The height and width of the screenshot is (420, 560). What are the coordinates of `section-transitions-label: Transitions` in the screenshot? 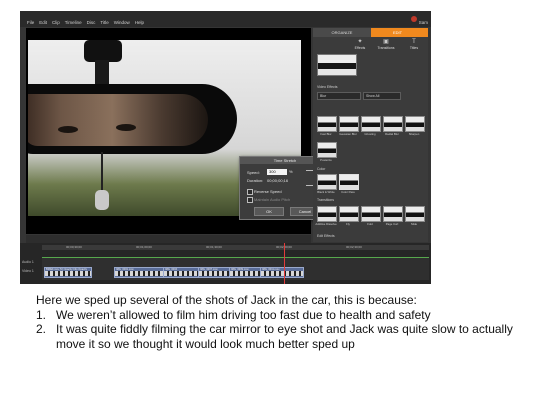 It's located at (325, 200).